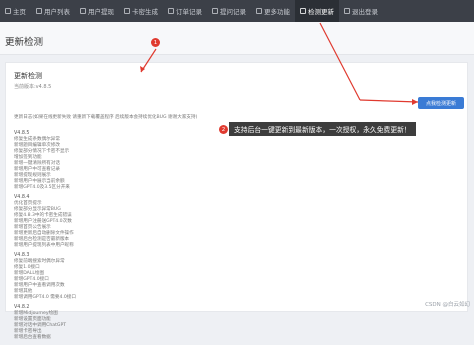 This screenshot has width=474, height=345. I want to click on nav-item-home: 主页, so click(15, 11).